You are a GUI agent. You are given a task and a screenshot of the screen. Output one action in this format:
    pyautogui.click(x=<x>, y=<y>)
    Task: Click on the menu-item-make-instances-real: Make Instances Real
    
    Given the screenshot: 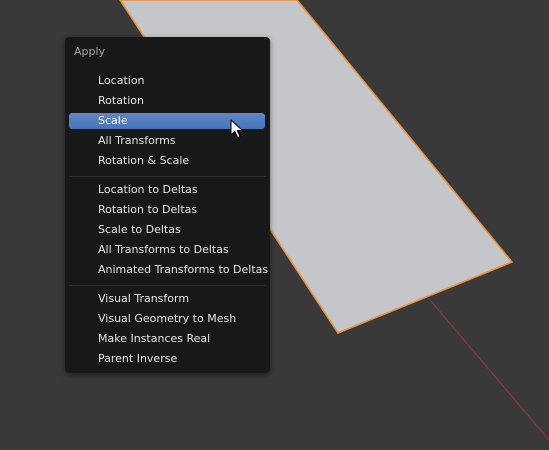 What is the action you would take?
    pyautogui.click(x=167, y=339)
    